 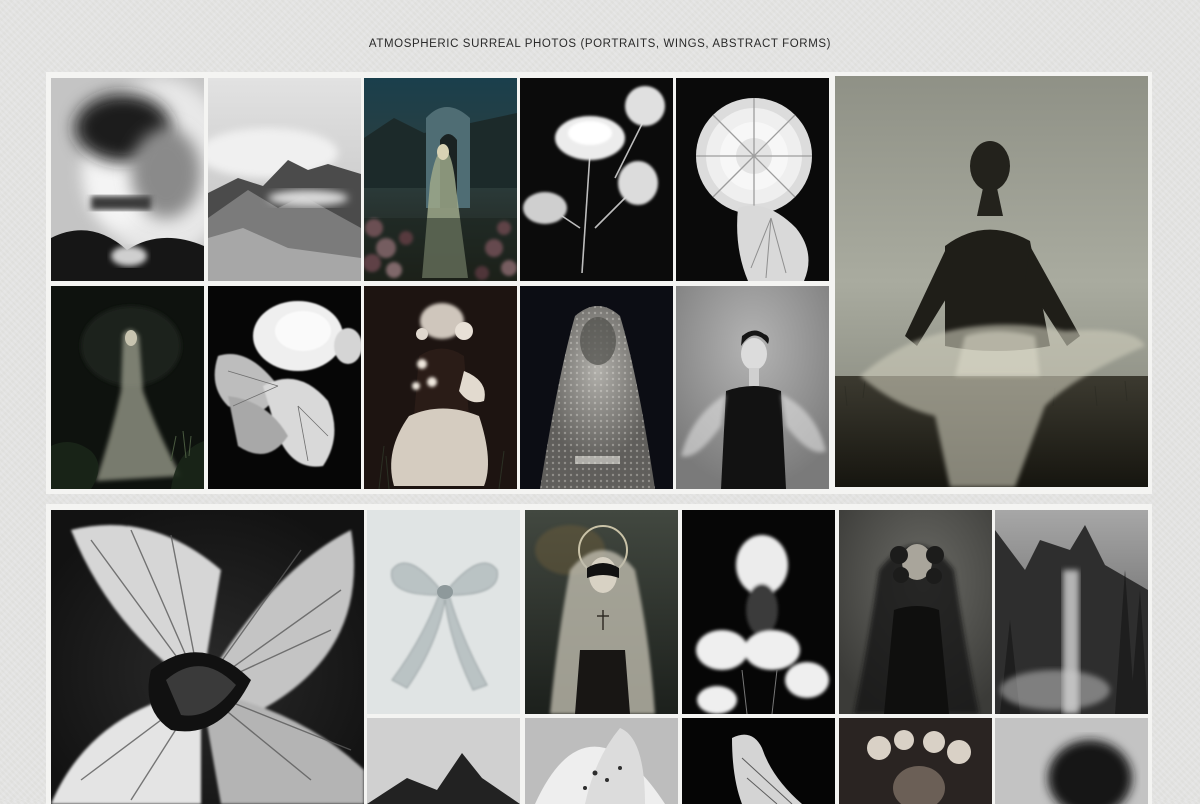 What do you see at coordinates (601, 761) in the screenshot?
I see `photo-lily` at bounding box center [601, 761].